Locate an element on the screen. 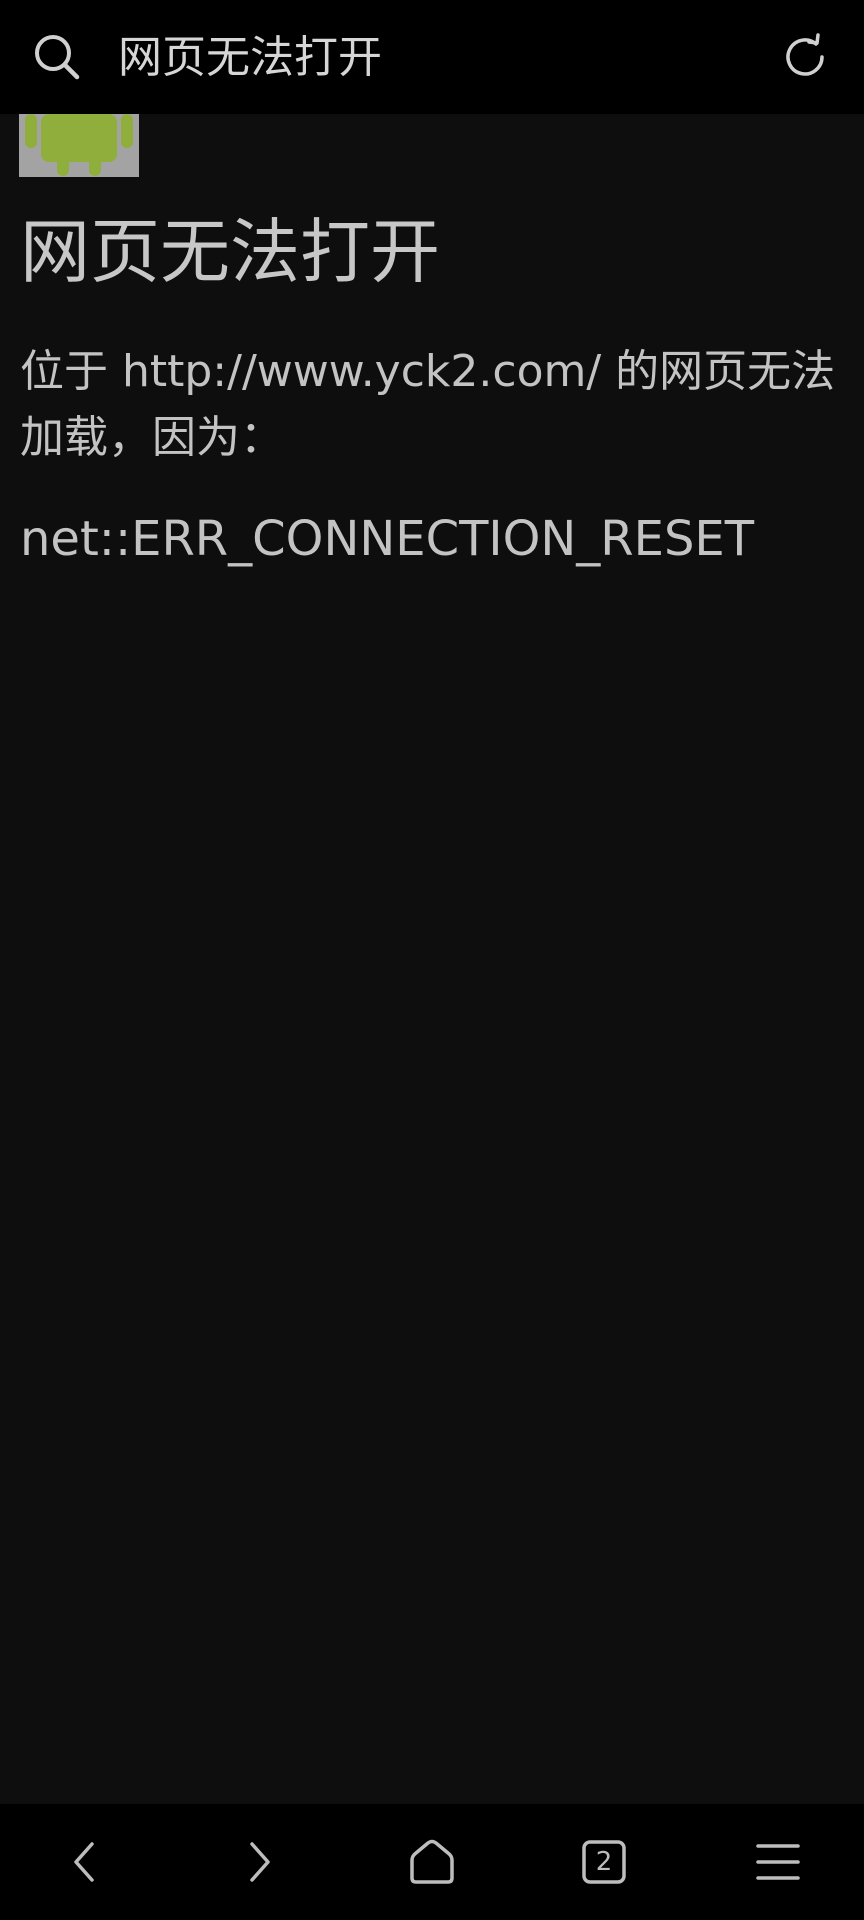 The height and width of the screenshot is (1920, 864). back-button is located at coordinates (86, 1862).